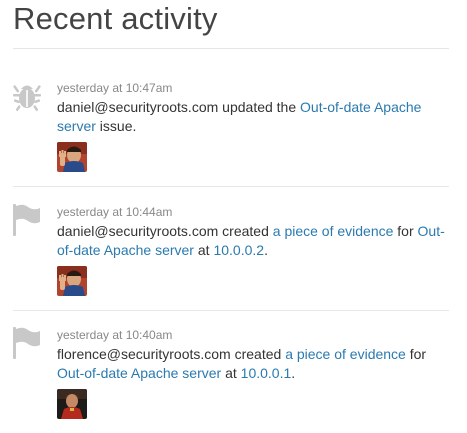 Image resolution: width=467 pixels, height=433 pixels. Describe the element at coordinates (115, 88) in the screenshot. I see `activity-timestamp: yesterday at 10:47am` at that location.